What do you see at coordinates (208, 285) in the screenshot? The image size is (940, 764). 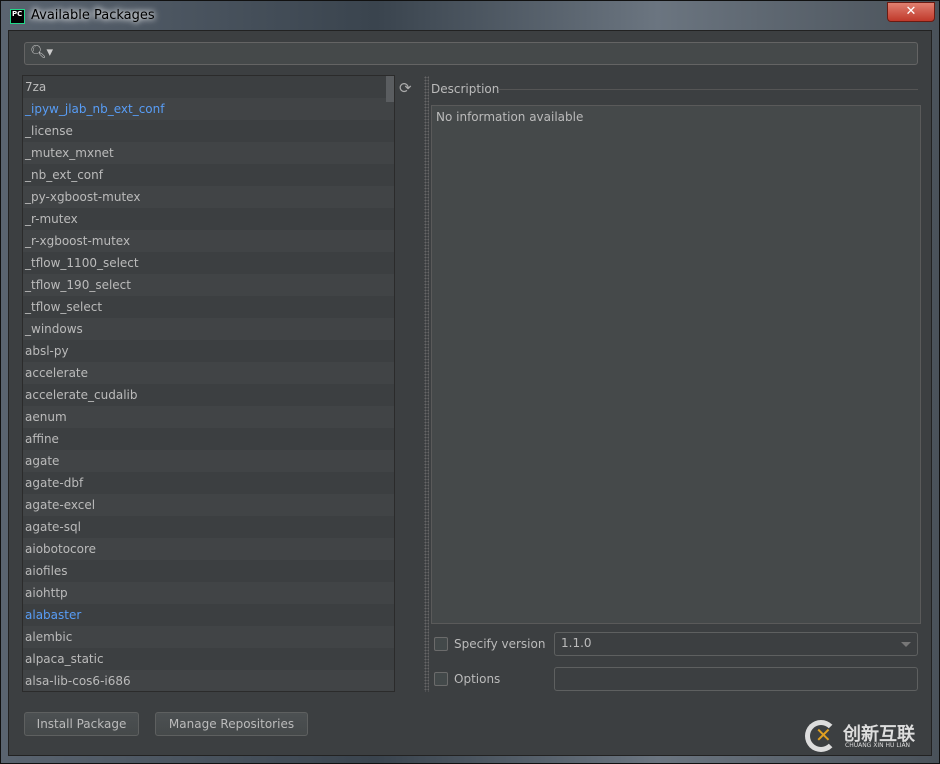 I see `package-list-item: _tflow_190_select` at bounding box center [208, 285].